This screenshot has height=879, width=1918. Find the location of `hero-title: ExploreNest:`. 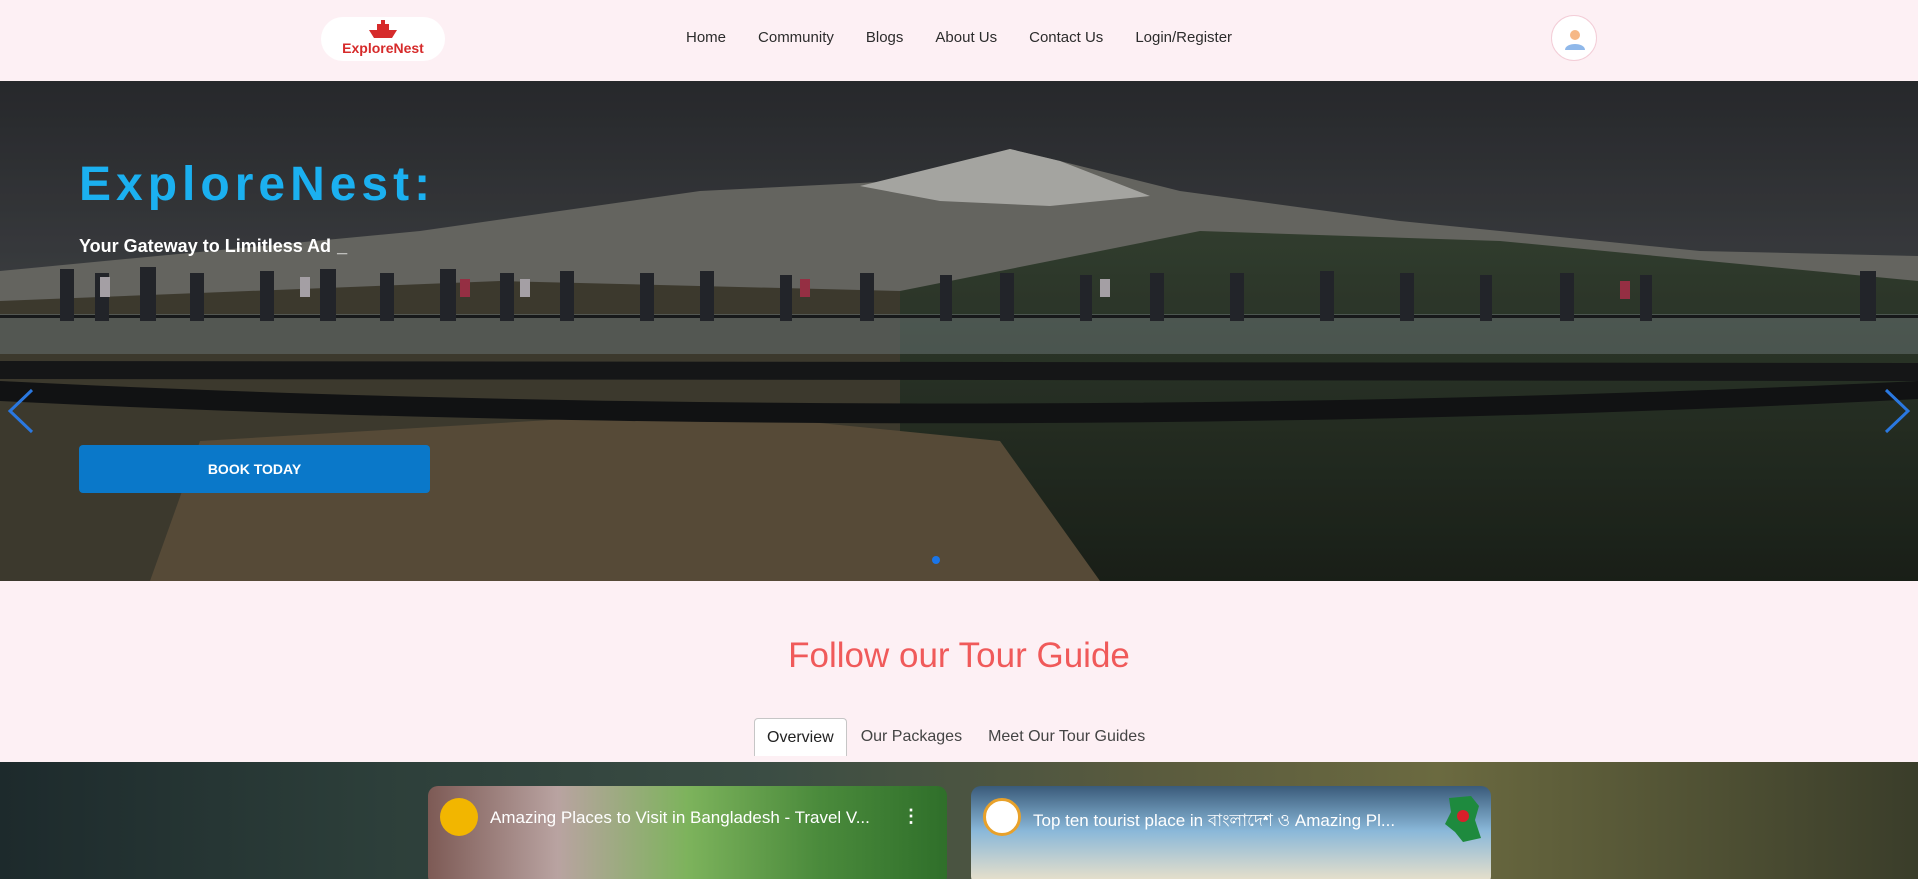

hero-title: ExploreNest: is located at coordinates (257, 184).